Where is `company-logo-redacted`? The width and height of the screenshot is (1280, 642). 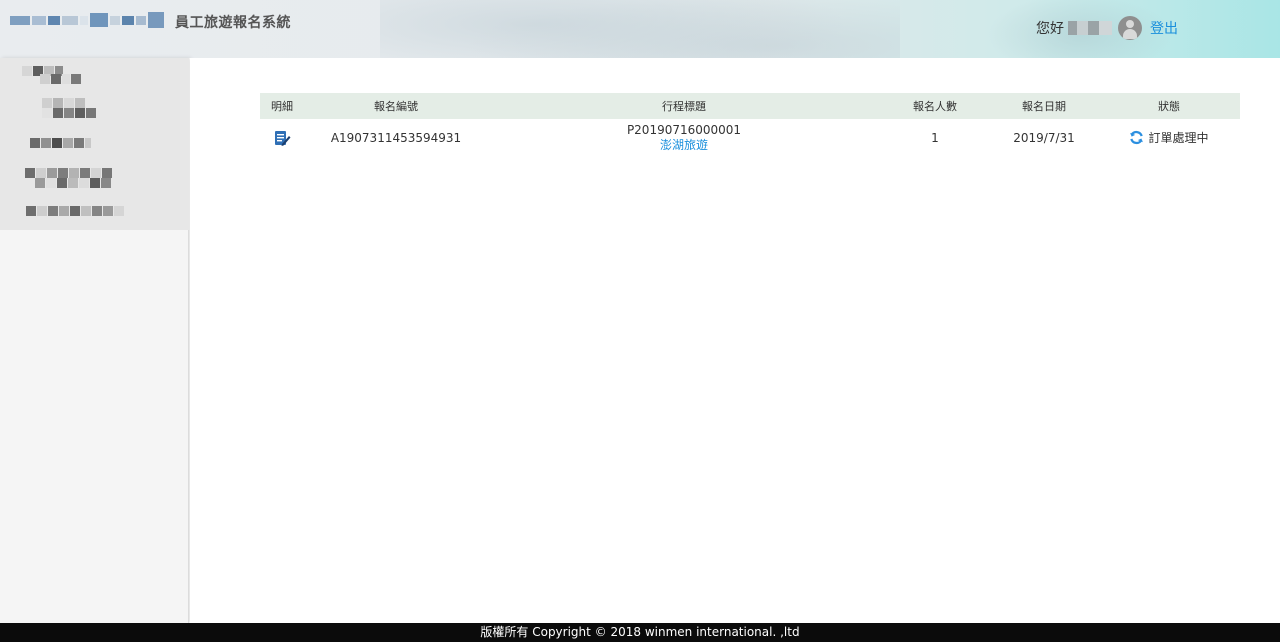
company-logo-redacted is located at coordinates (90, 20).